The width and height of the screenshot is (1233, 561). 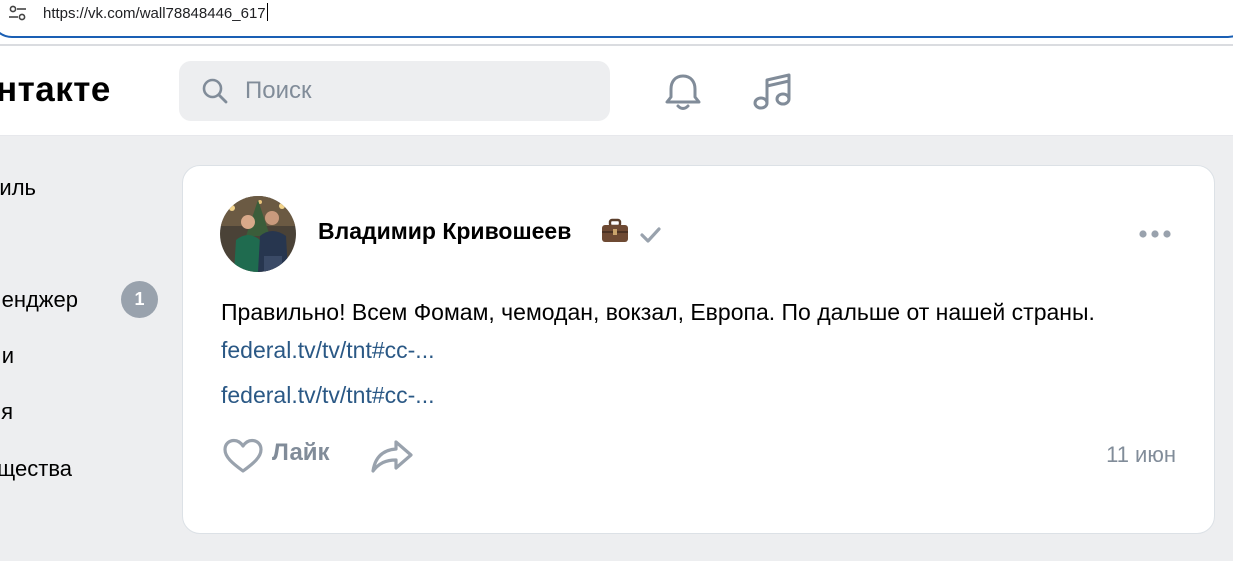 I want to click on sidebar-item-community: я, so click(x=6, y=412).